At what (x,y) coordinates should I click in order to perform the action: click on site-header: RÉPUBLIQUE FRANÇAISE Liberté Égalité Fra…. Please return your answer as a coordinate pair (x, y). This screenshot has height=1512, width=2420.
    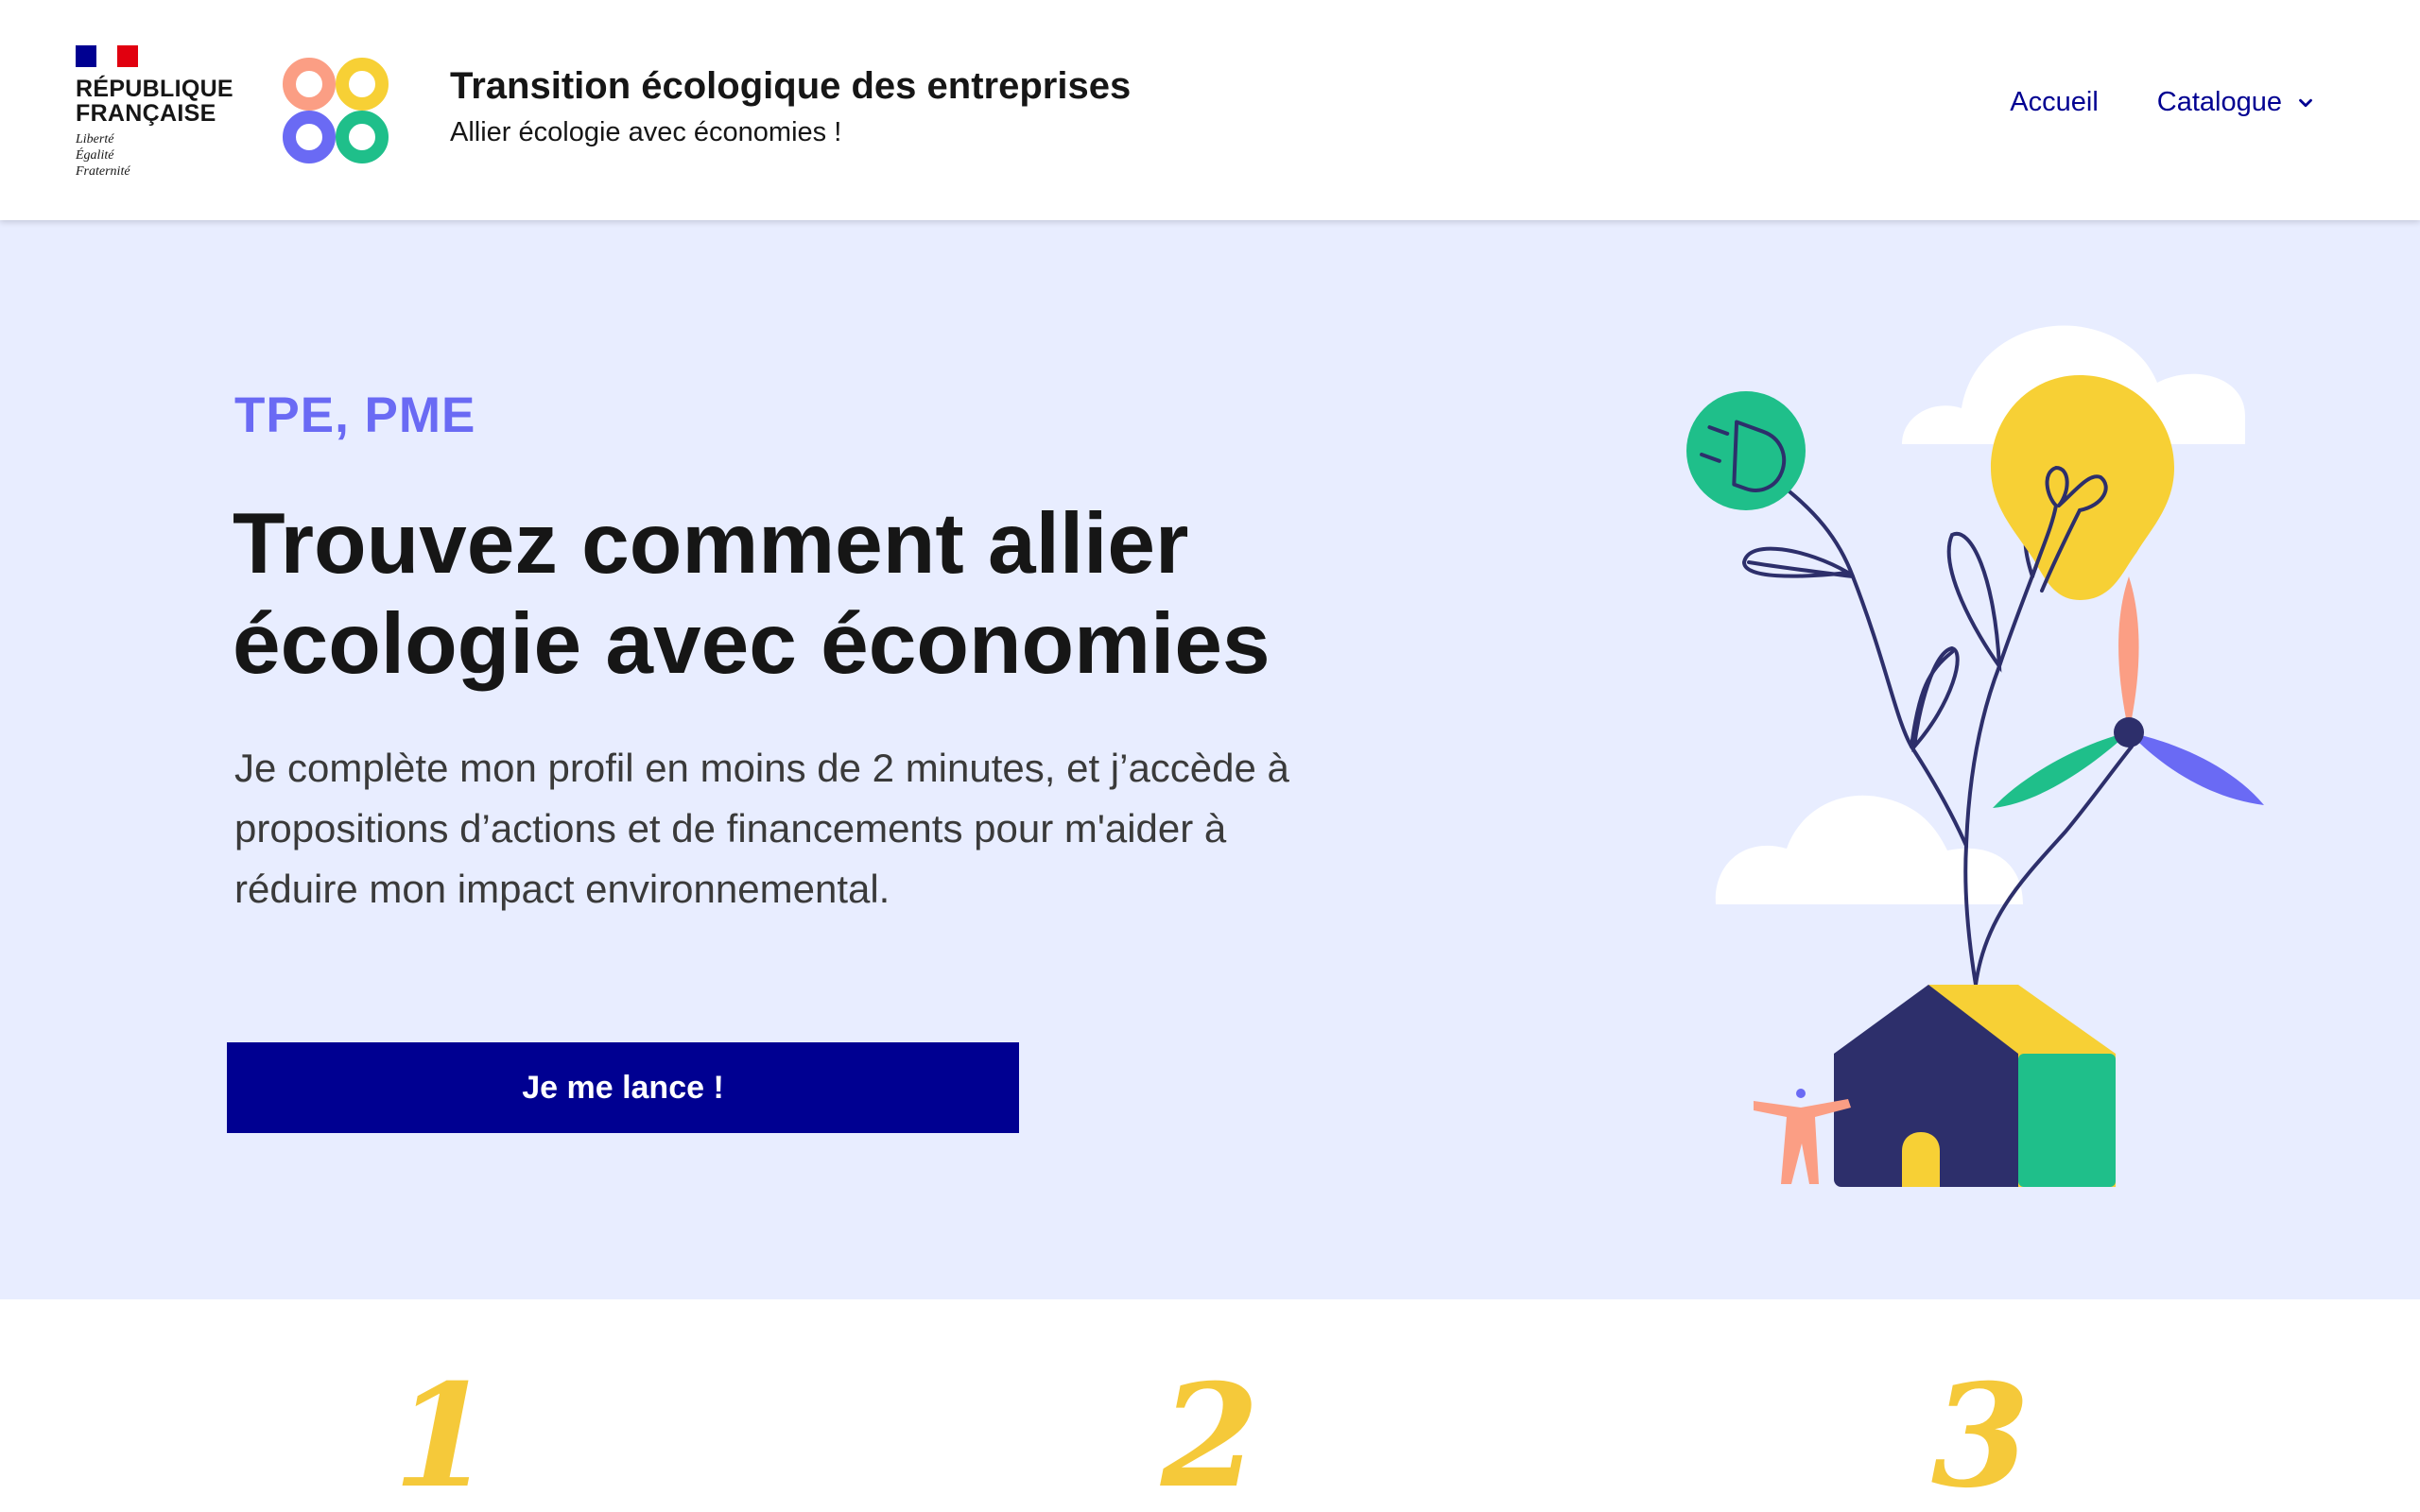
    Looking at the image, I should click on (1210, 110).